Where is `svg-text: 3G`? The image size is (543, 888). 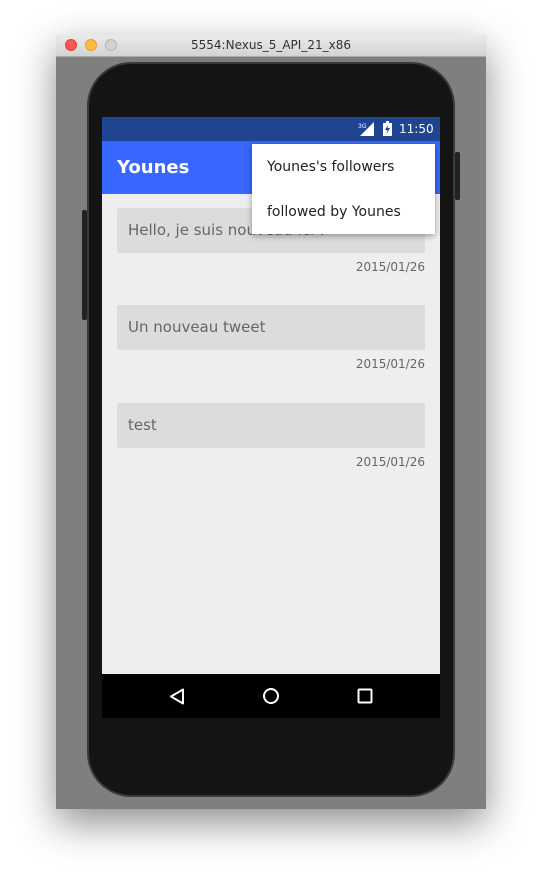 svg-text: 3G is located at coordinates (362, 126).